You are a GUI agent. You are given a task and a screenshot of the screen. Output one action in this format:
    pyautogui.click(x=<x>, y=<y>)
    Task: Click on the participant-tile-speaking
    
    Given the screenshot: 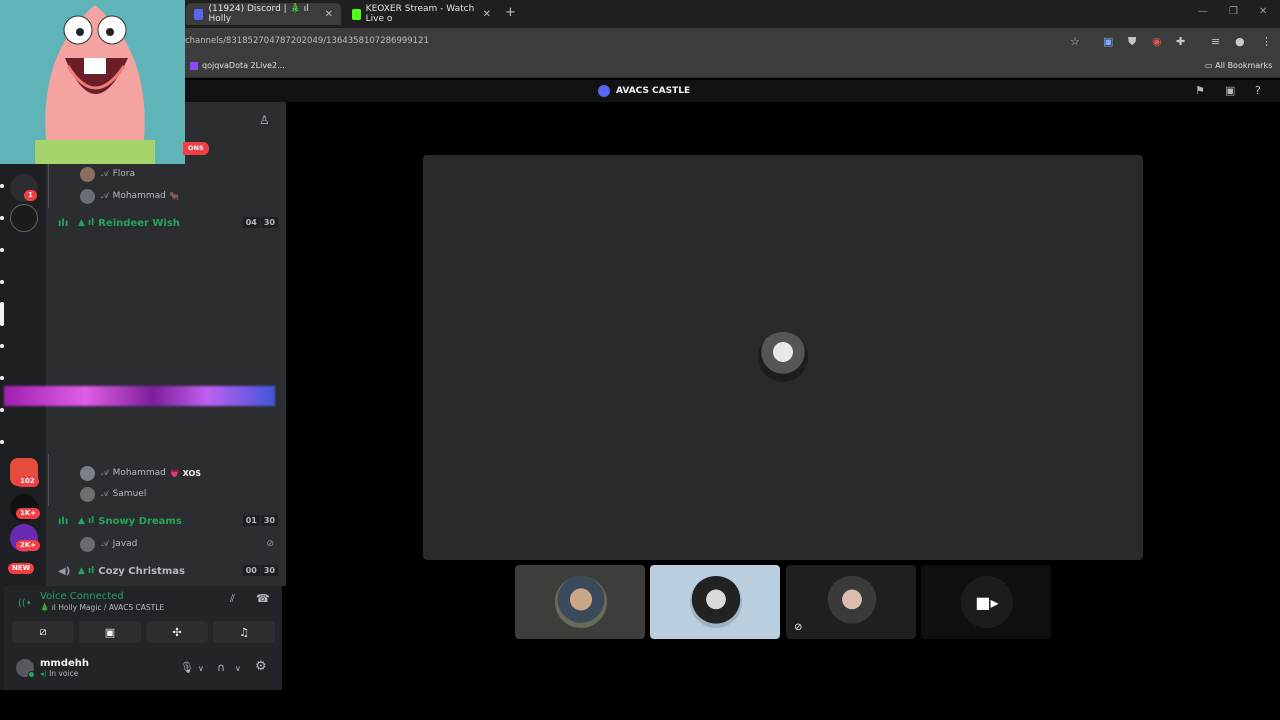 What is the action you would take?
    pyautogui.click(x=715, y=602)
    